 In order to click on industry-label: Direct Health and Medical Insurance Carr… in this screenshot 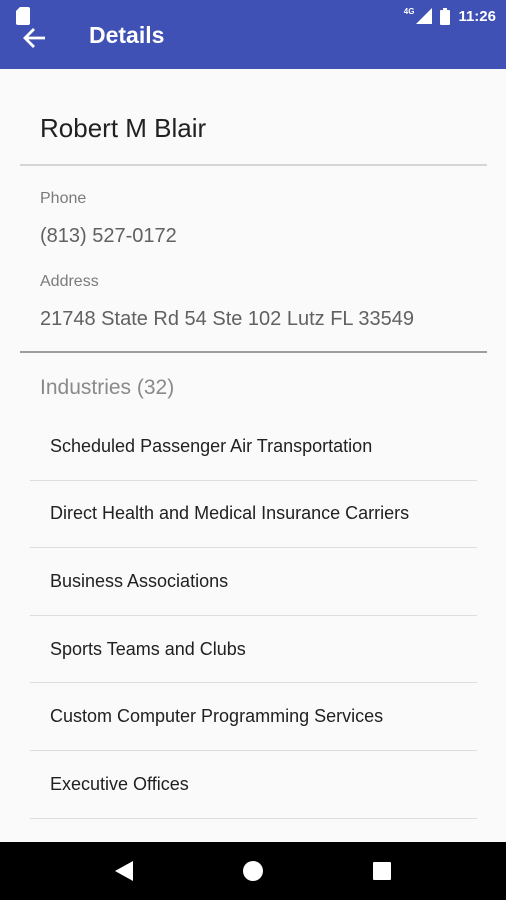, I will do `click(230, 513)`.